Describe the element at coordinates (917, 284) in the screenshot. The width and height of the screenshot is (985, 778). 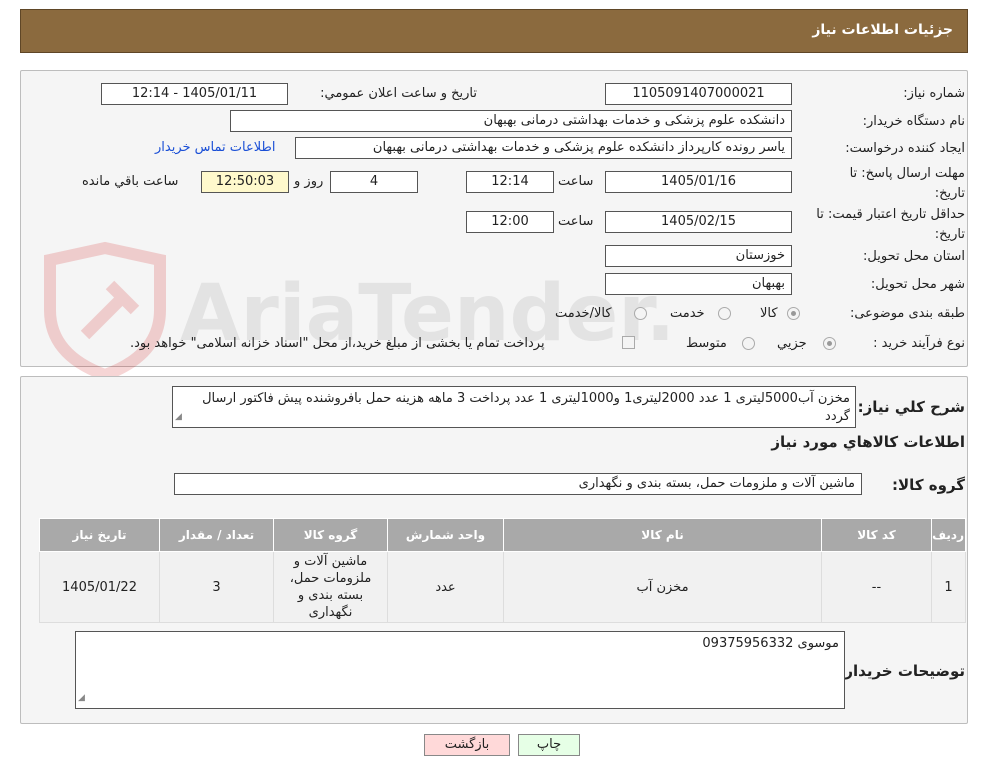
I see `city-label: شهر محل تحويل:` at that location.